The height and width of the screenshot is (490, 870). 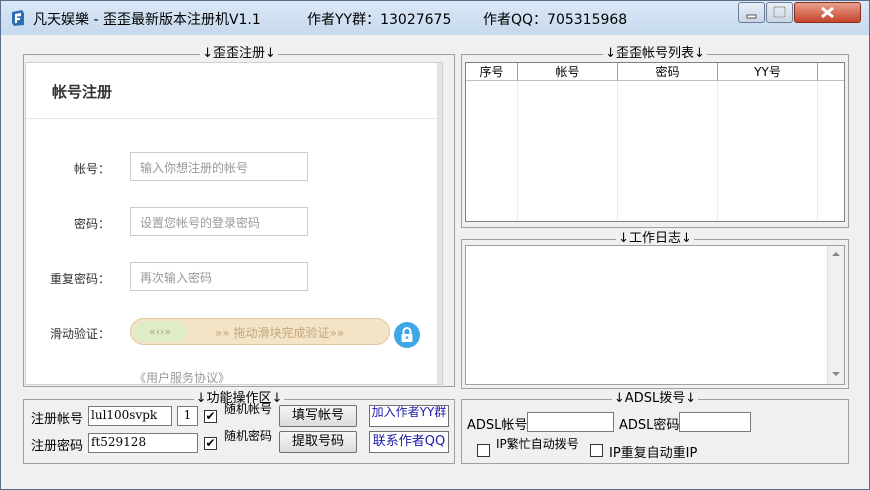 What do you see at coordinates (187, 416) in the screenshot?
I see `count-input: 1` at bounding box center [187, 416].